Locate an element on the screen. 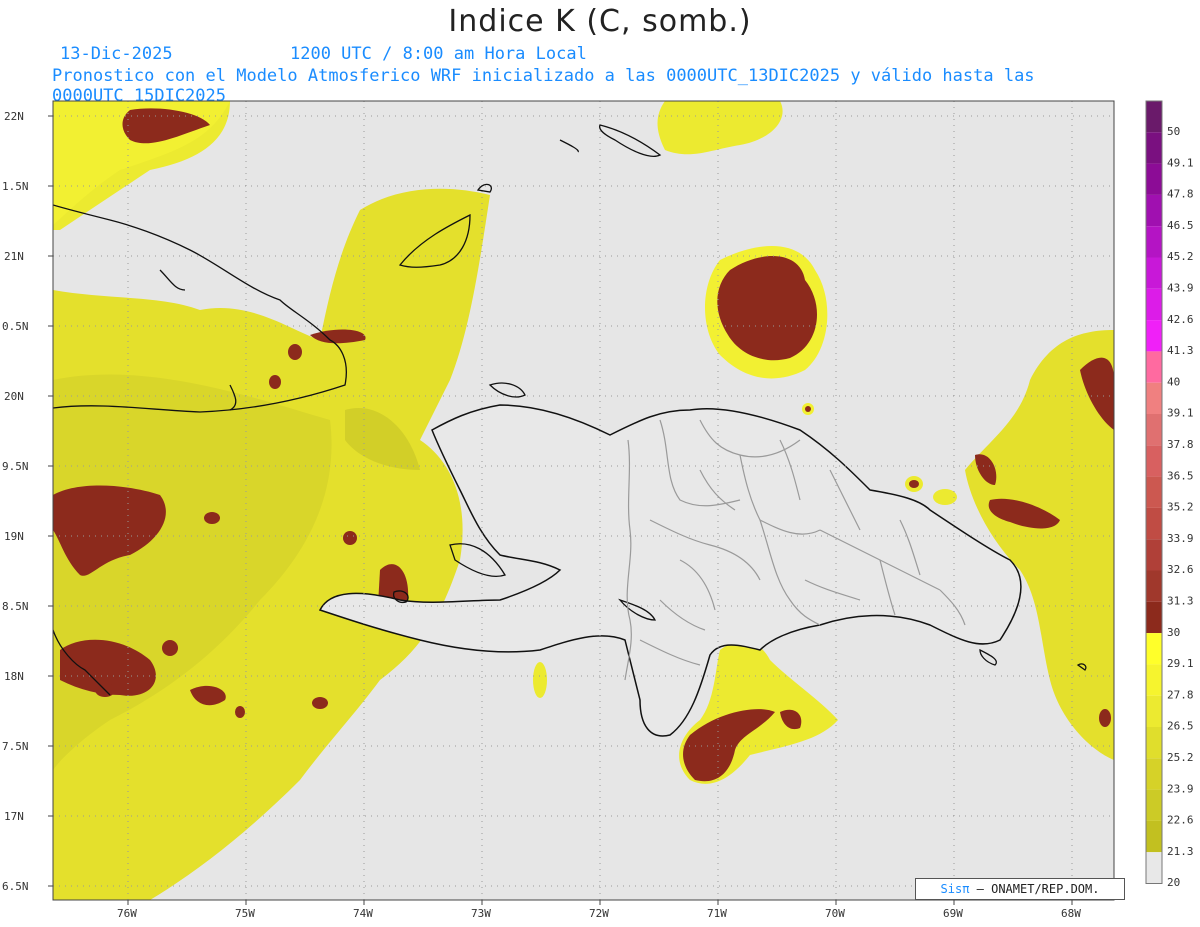 The height and width of the screenshot is (927, 1200). lat-label: 18N is located at coordinates (14, 676).